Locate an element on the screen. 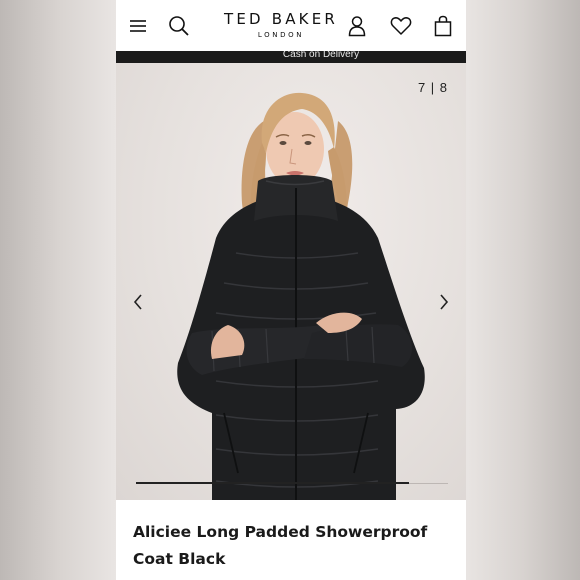  next-image-button is located at coordinates (444, 302).